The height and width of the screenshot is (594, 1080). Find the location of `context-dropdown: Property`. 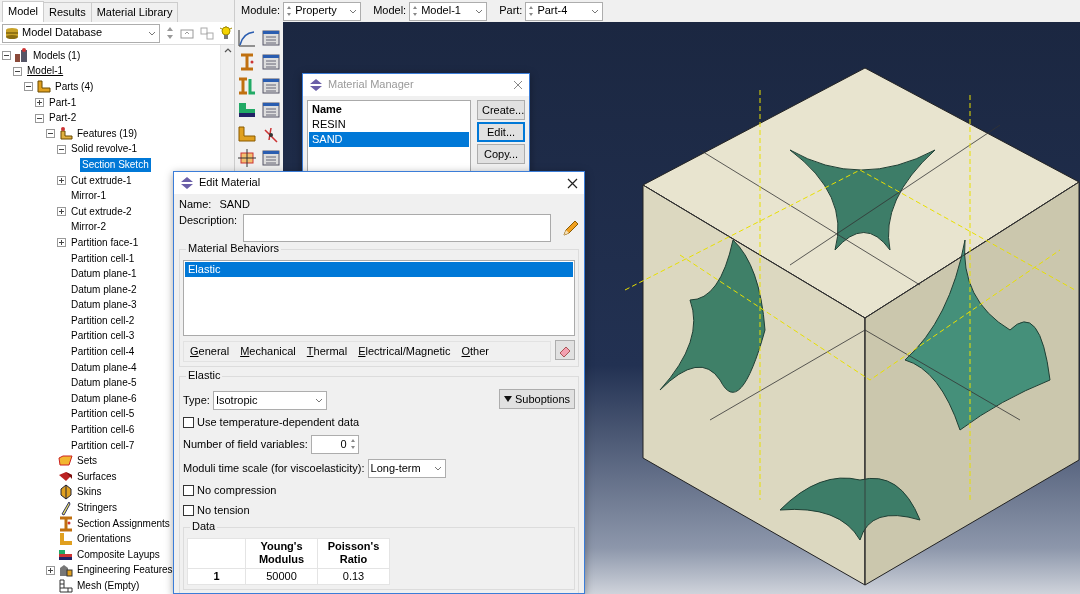

context-dropdown: Property is located at coordinates (322, 11).